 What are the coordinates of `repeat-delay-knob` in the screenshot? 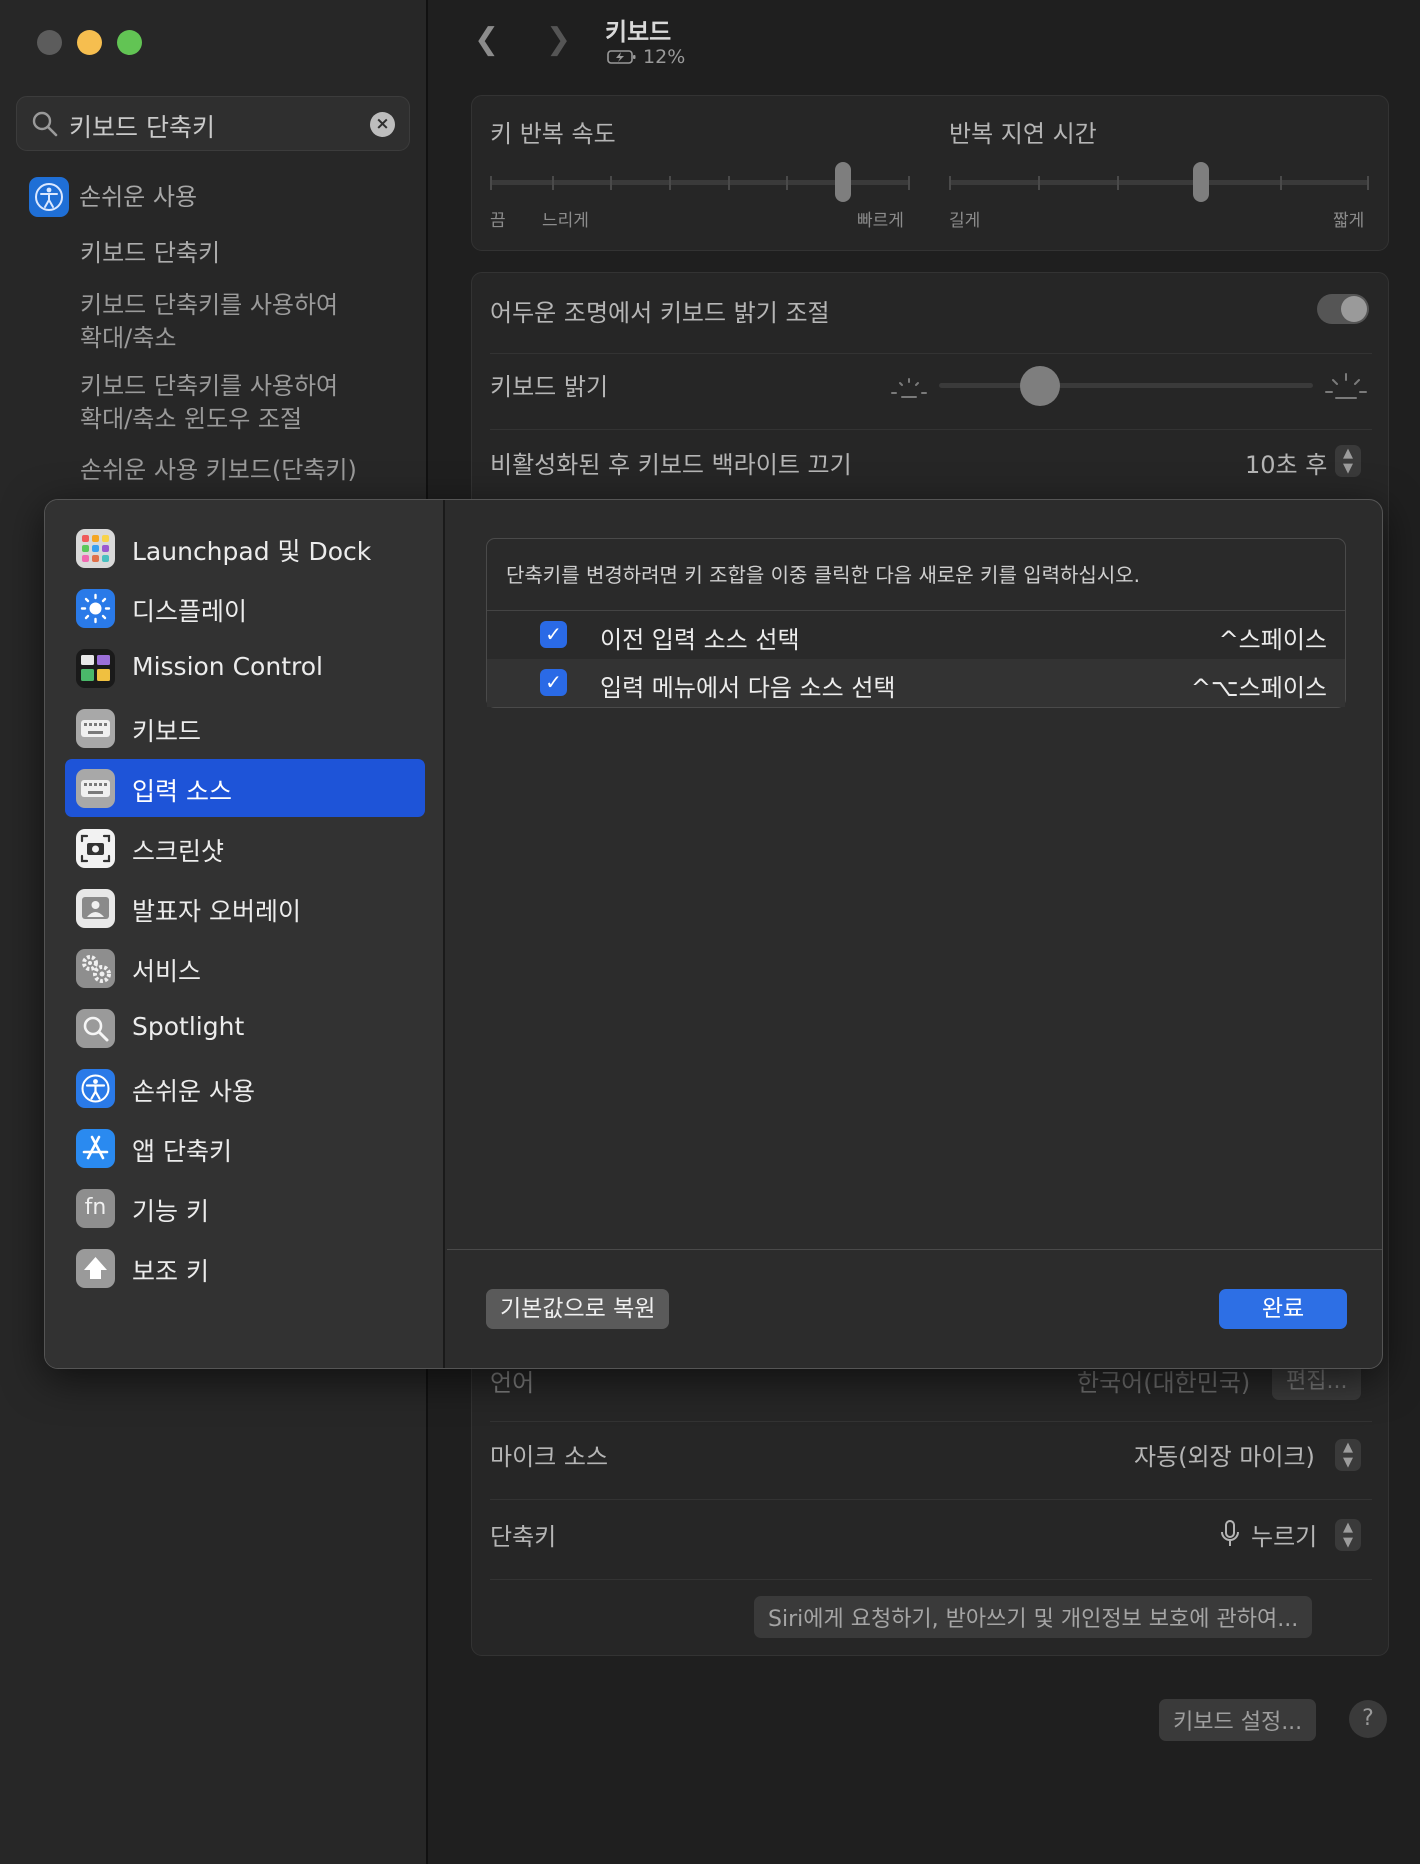 It's located at (1201, 182).